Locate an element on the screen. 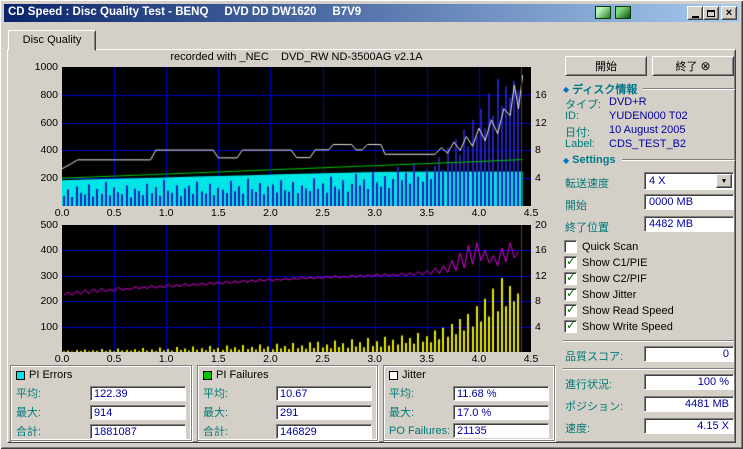  jitter-swatch is located at coordinates (393, 375).